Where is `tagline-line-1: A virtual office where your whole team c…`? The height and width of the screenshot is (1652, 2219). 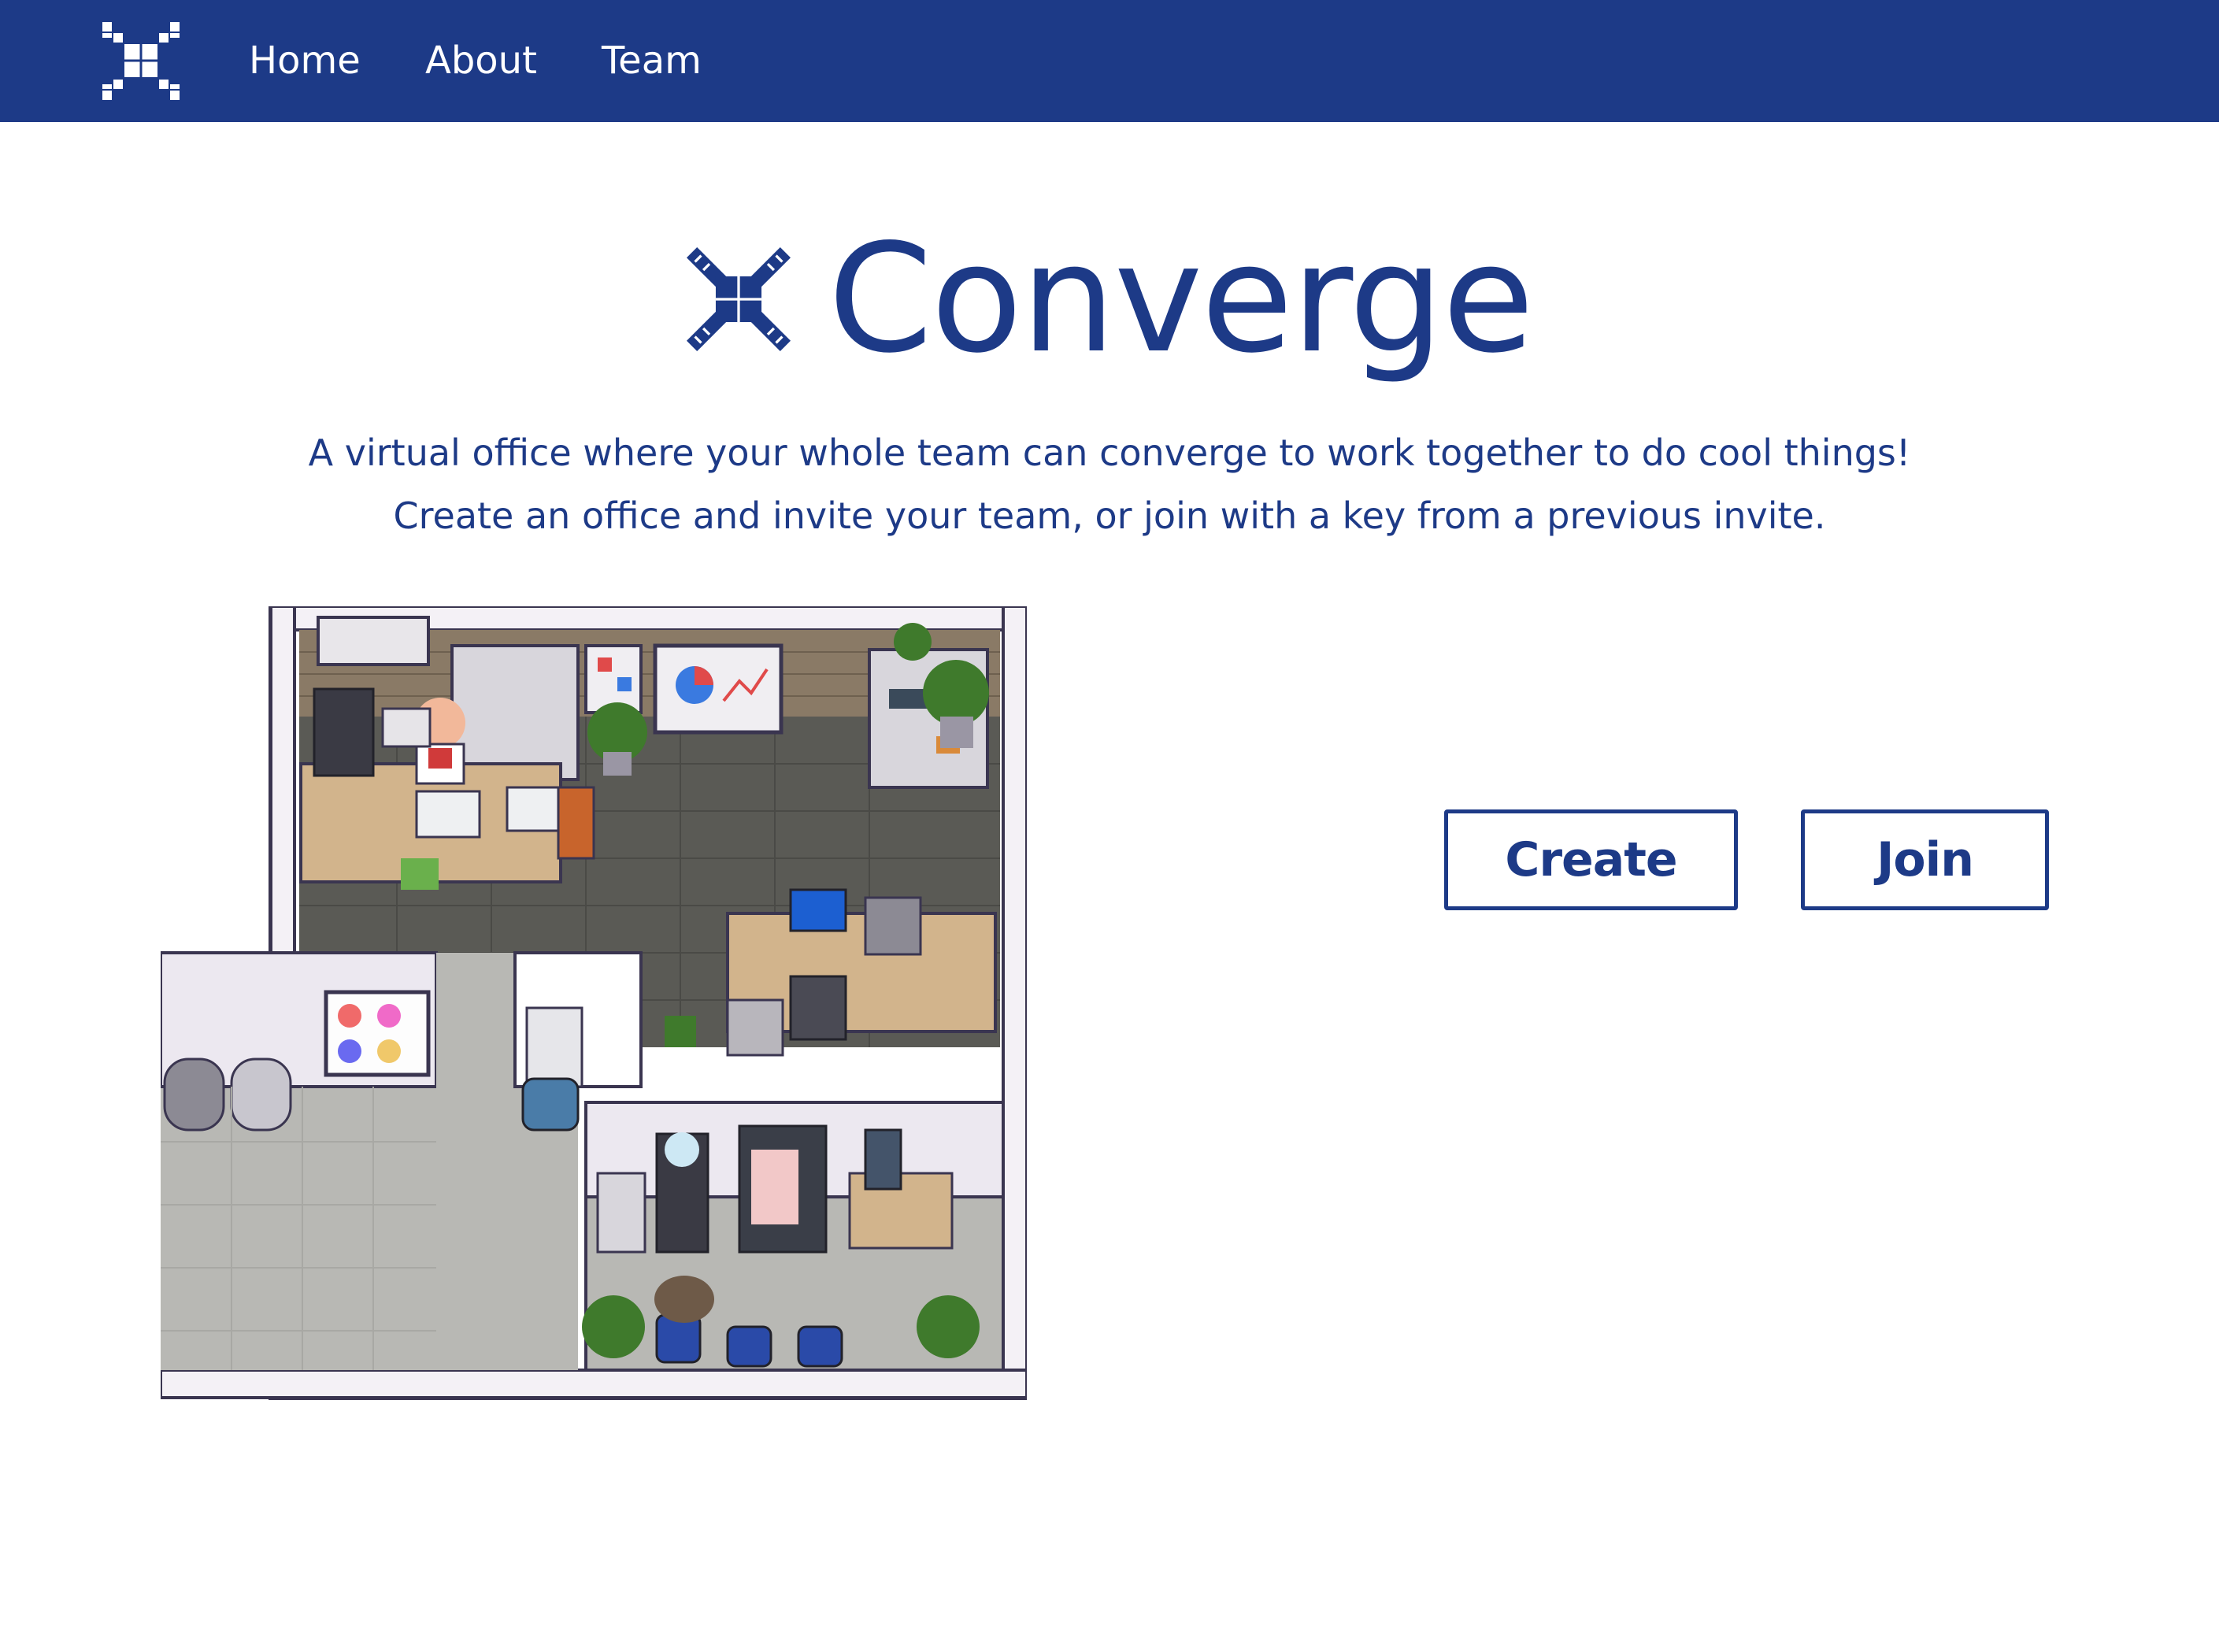 tagline-line-1: A virtual office where your whole team c… is located at coordinates (1109, 453).